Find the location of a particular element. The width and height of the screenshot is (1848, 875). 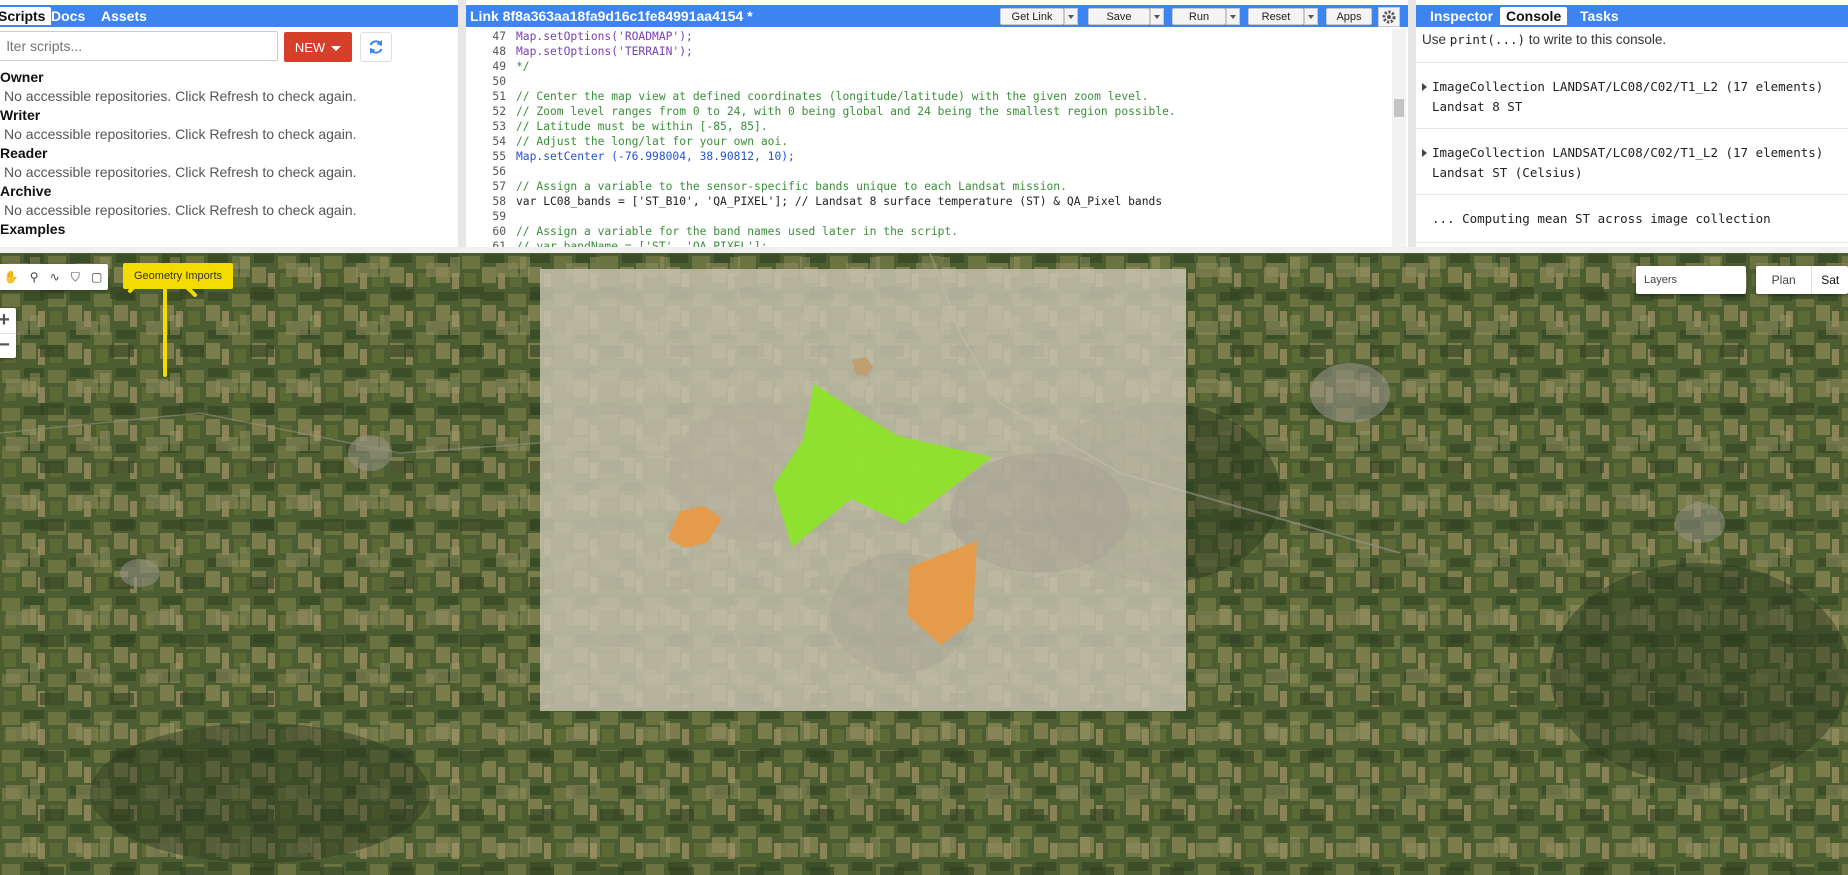

line-number: 57 is located at coordinates (499, 186).